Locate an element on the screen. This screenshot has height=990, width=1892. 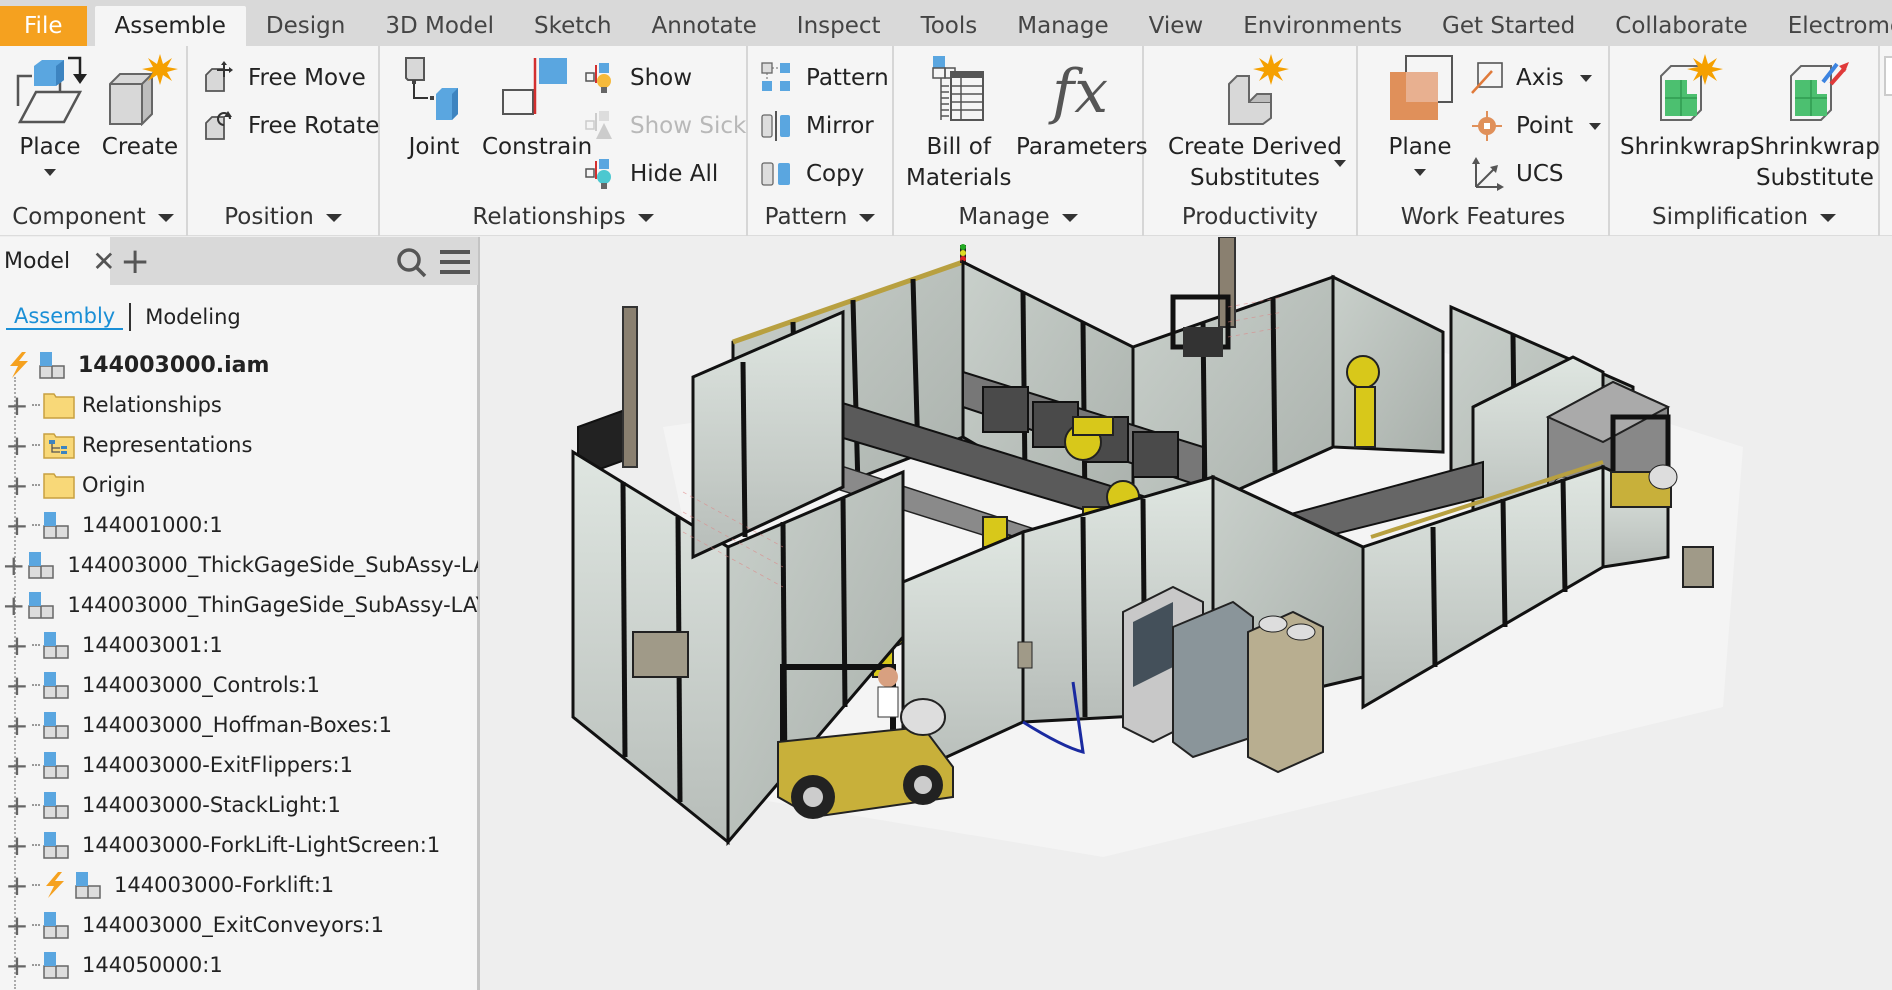
pattern-button: Pattern is located at coordinates (824, 78).